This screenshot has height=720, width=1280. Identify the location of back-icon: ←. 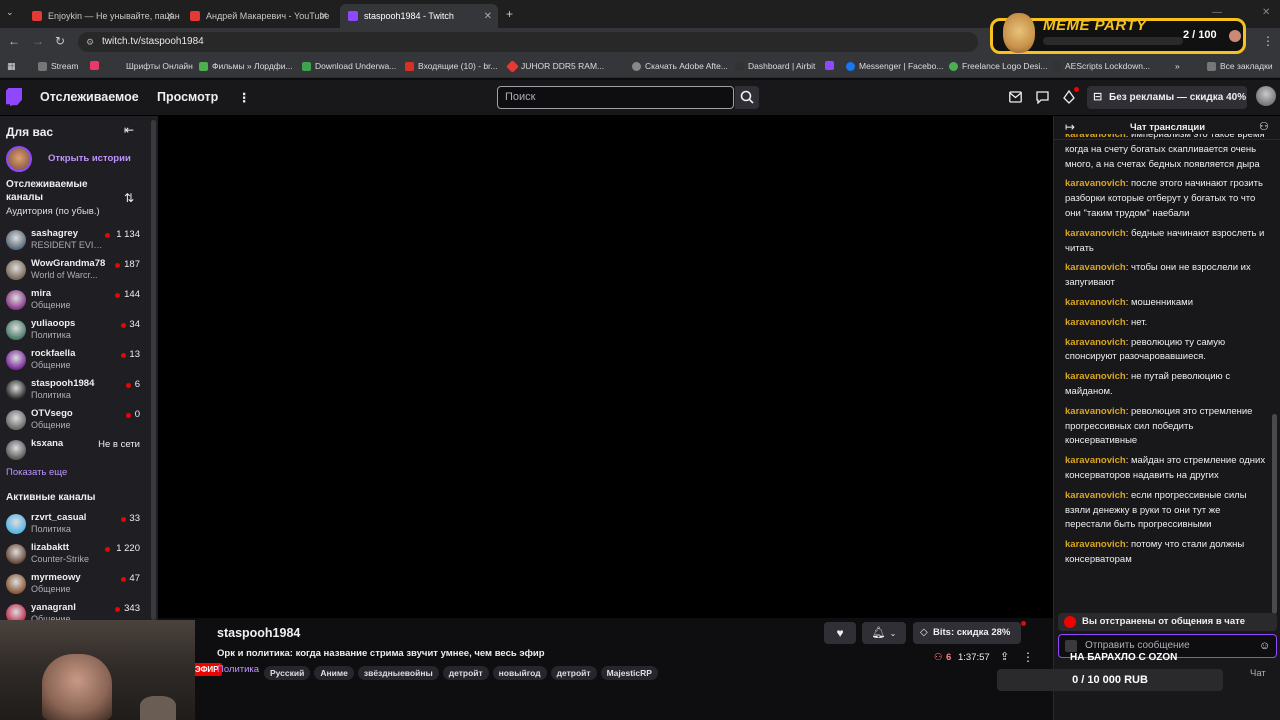
(14, 41).